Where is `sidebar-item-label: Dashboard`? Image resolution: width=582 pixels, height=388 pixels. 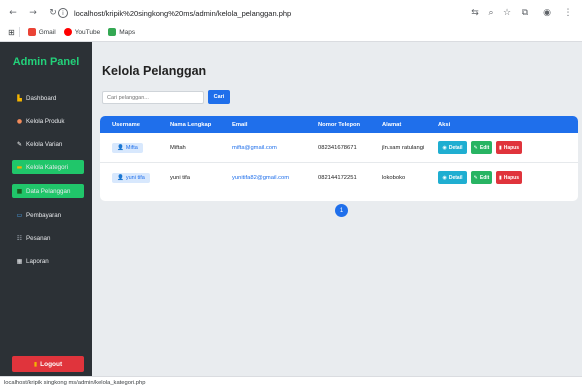 sidebar-item-label: Dashboard is located at coordinates (41, 98).